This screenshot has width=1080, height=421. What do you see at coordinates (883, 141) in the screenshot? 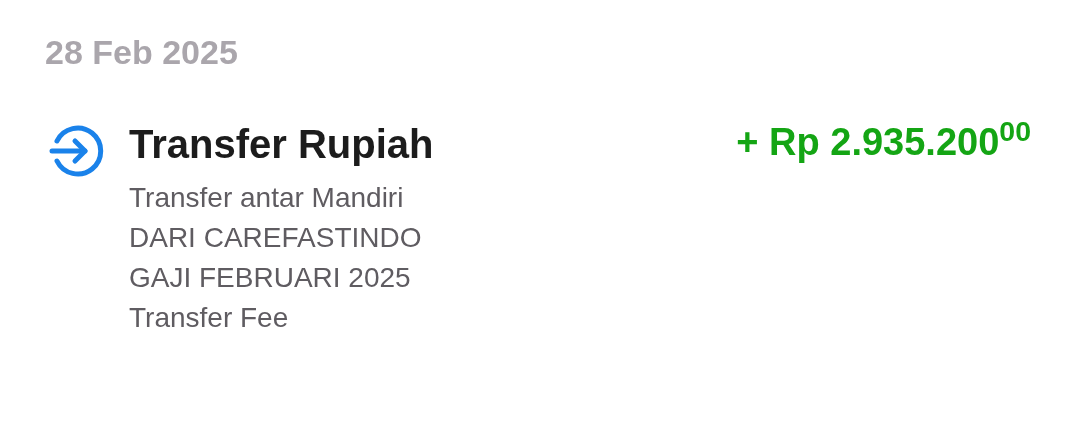
I see `transaction-amount: + Rp 2.935.200$^{00}$` at bounding box center [883, 141].